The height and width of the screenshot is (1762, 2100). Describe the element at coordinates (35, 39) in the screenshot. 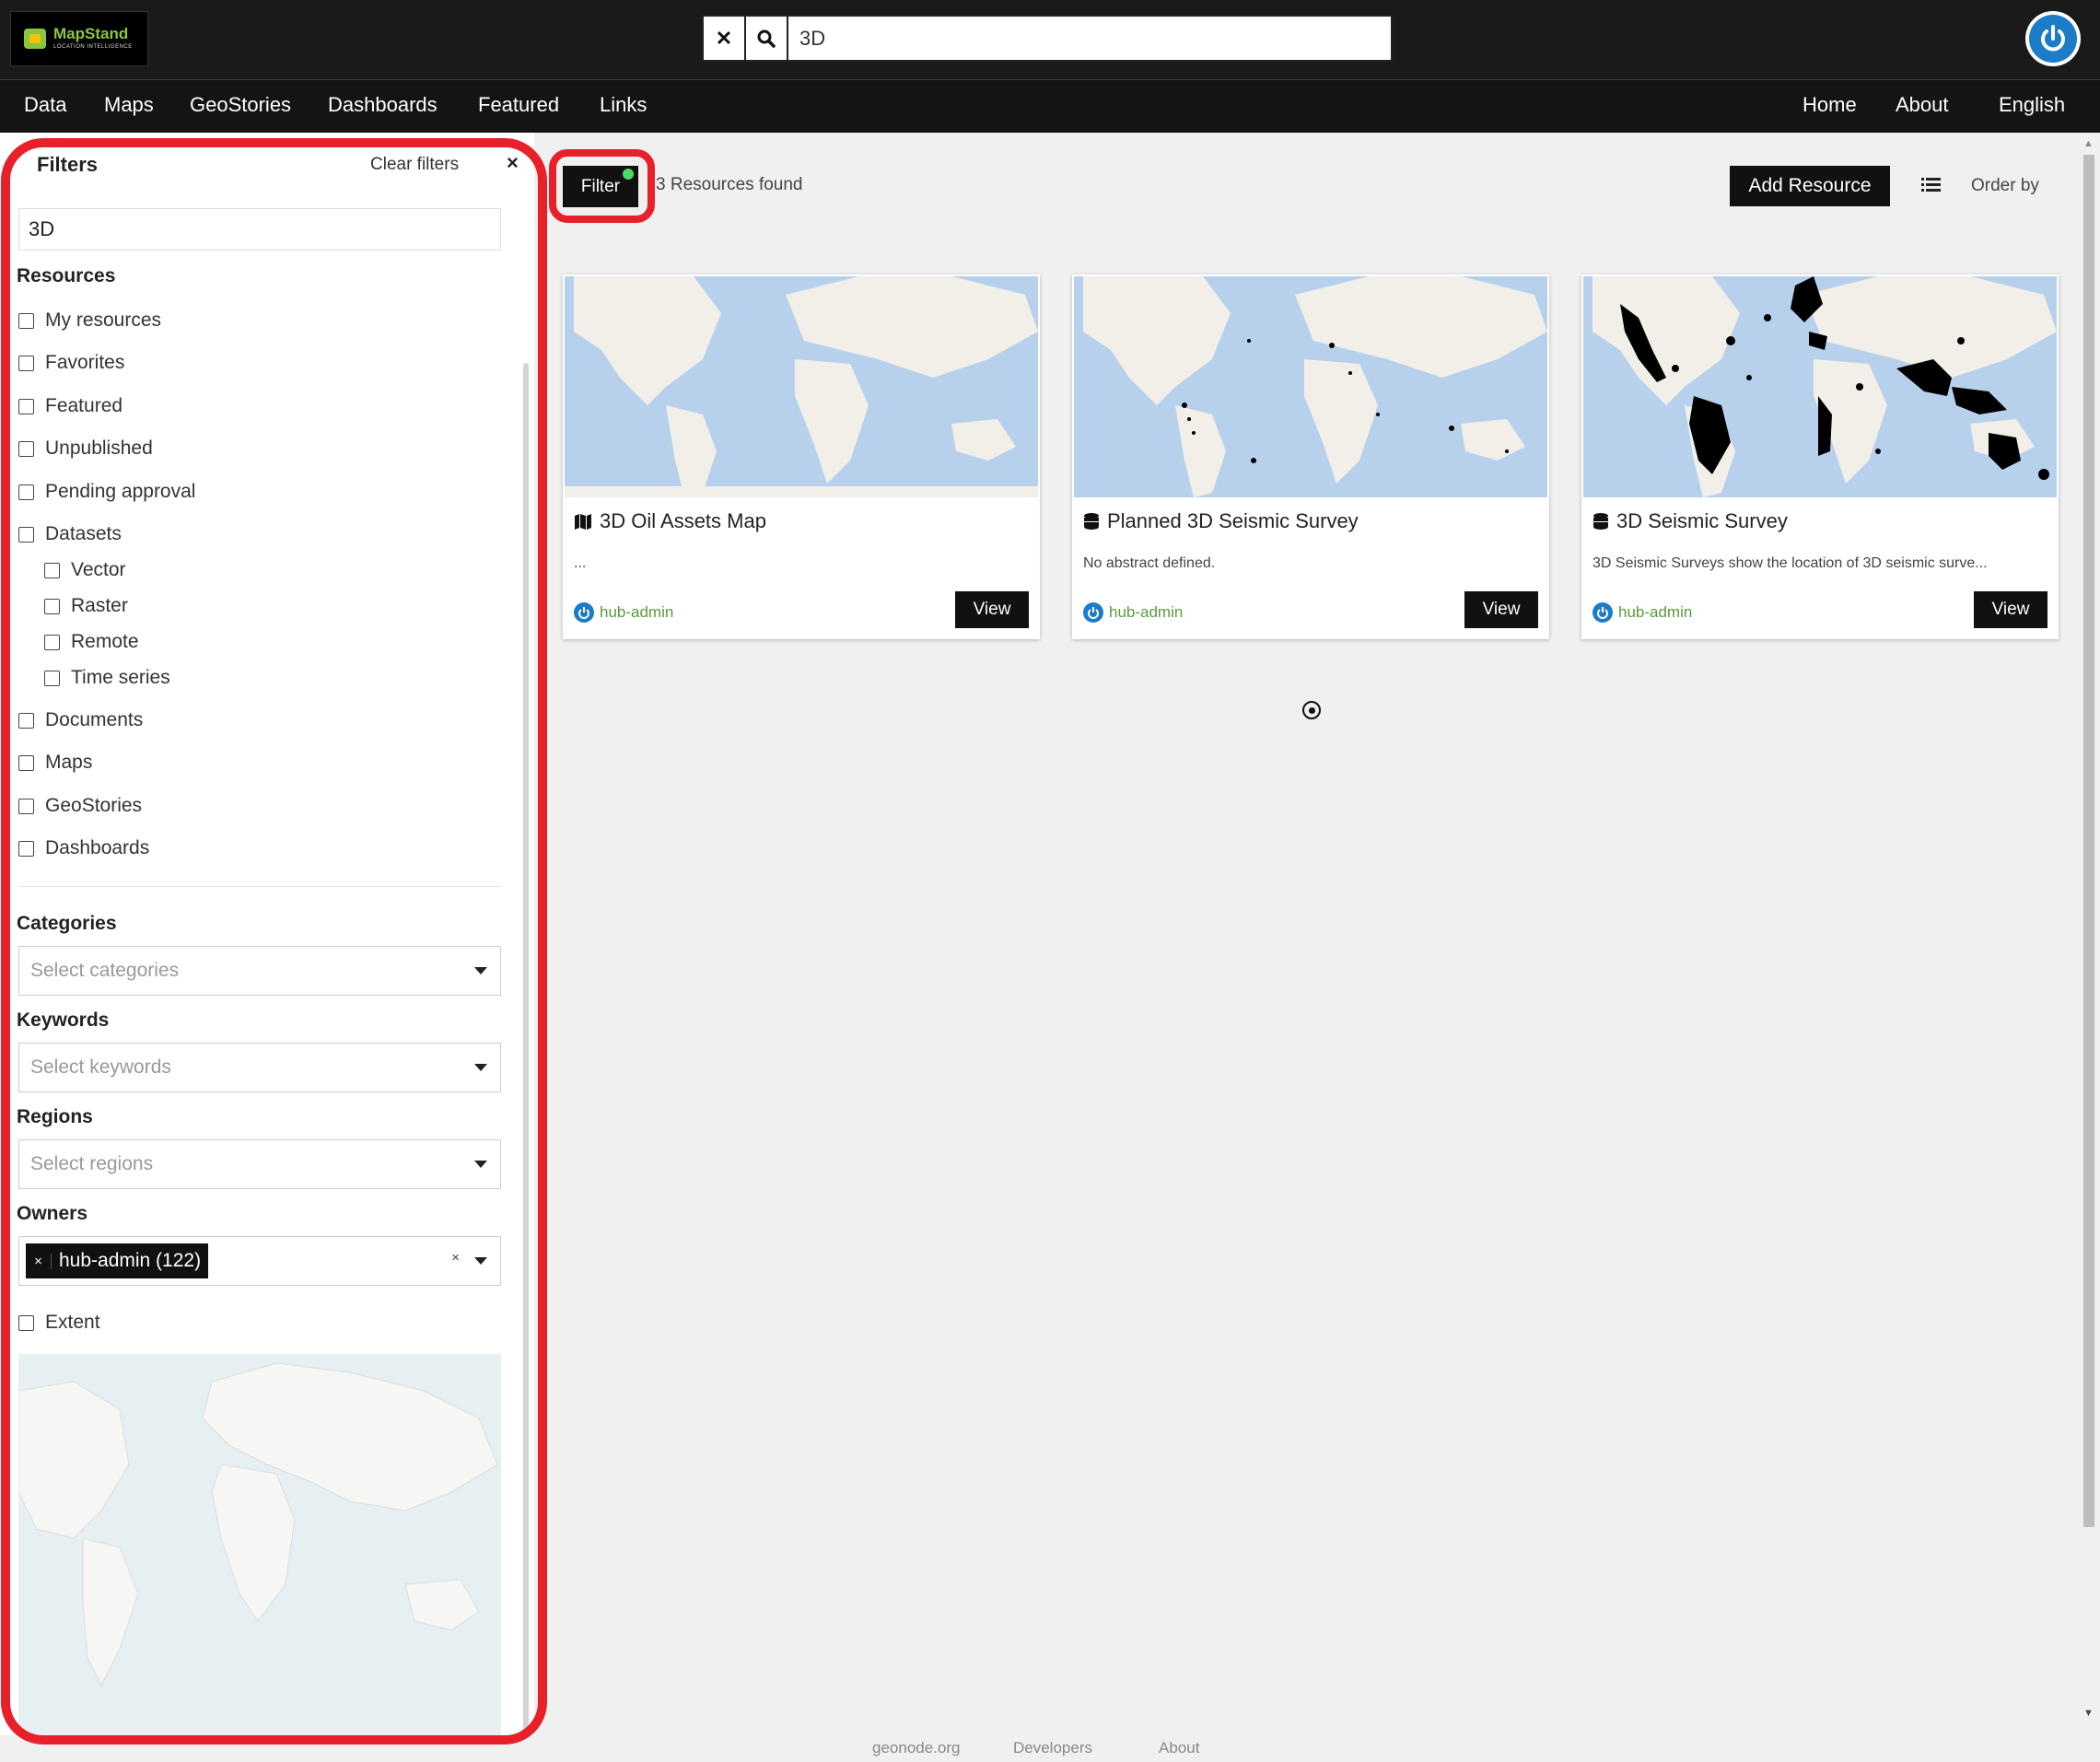

I see `logo-mark-icon` at that location.